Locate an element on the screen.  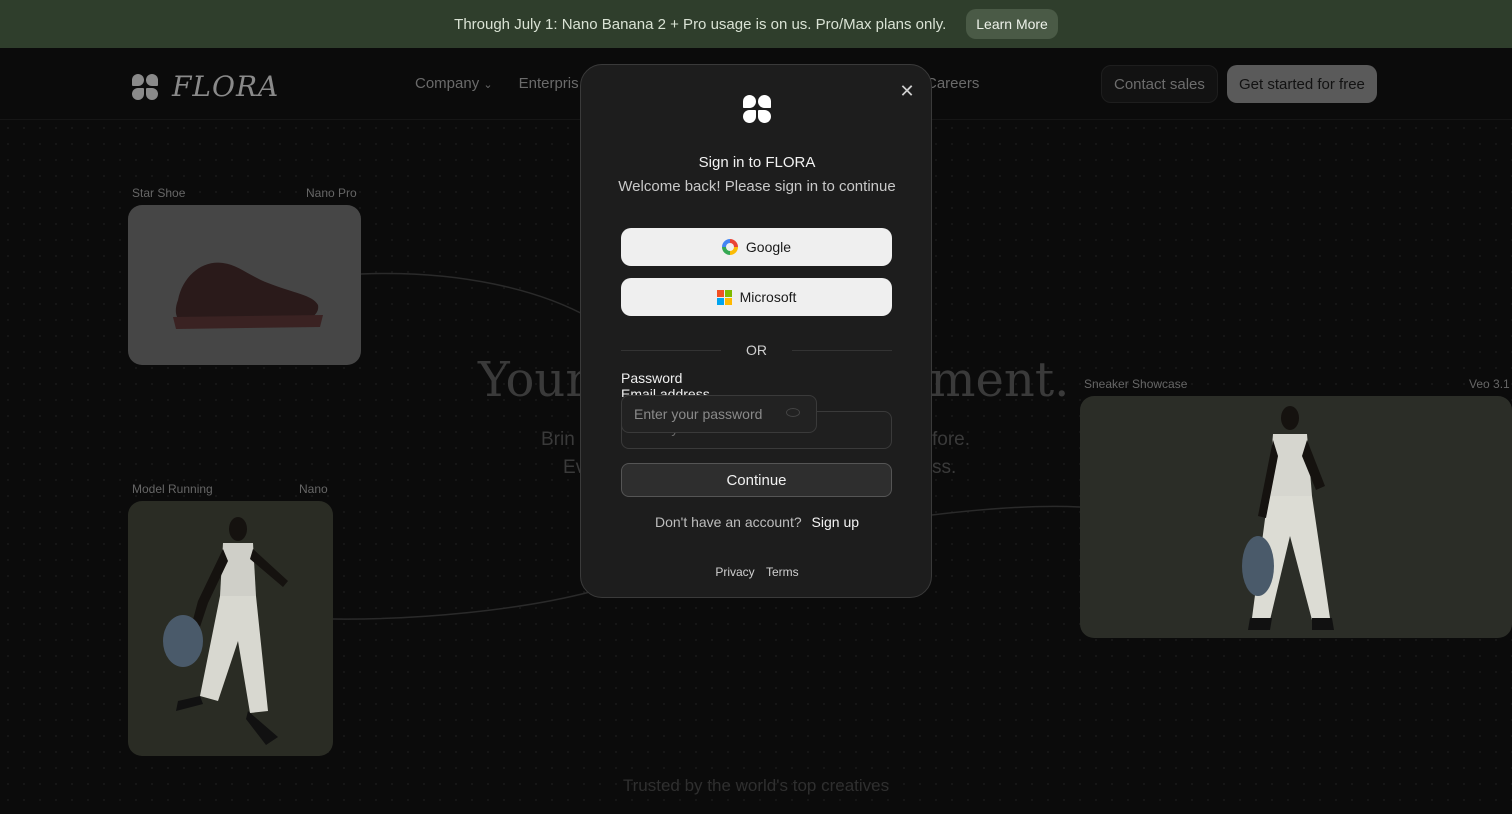
microsoft-label: Microsoft is located at coordinates (768, 297).